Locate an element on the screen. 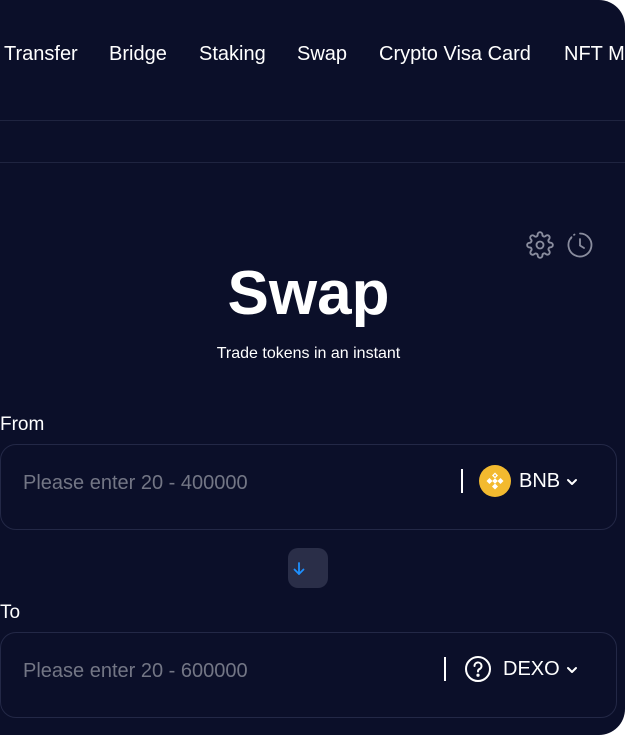 The height and width of the screenshot is (735, 625). from-token-selector: BNB is located at coordinates (528, 481).